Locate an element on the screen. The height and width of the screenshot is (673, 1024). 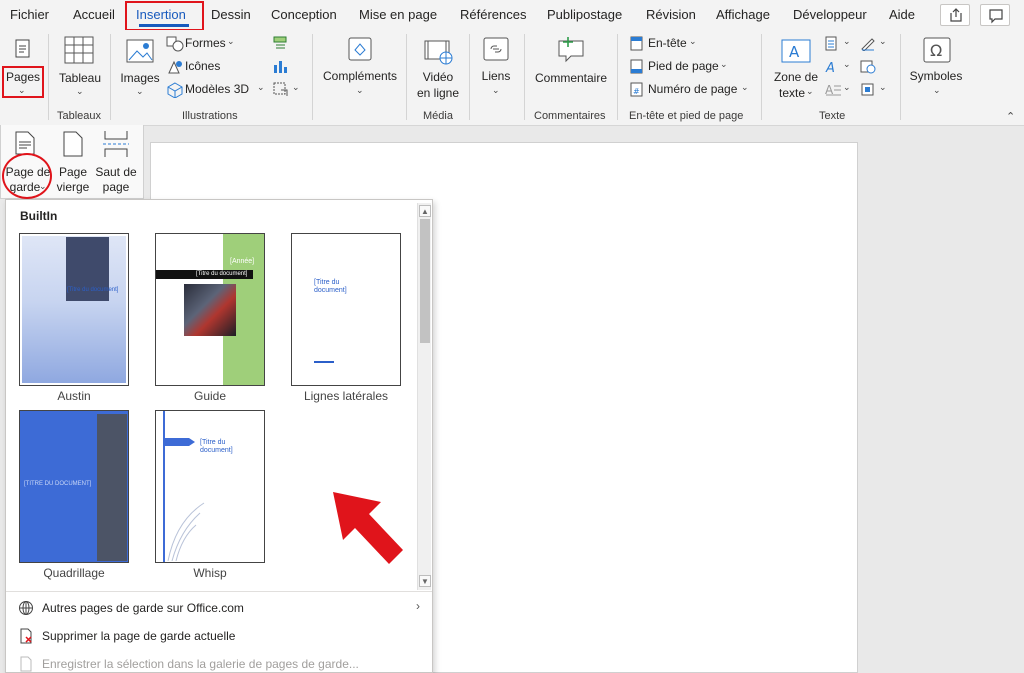
tab-publipostage: Publipostage is located at coordinates (584, 14).